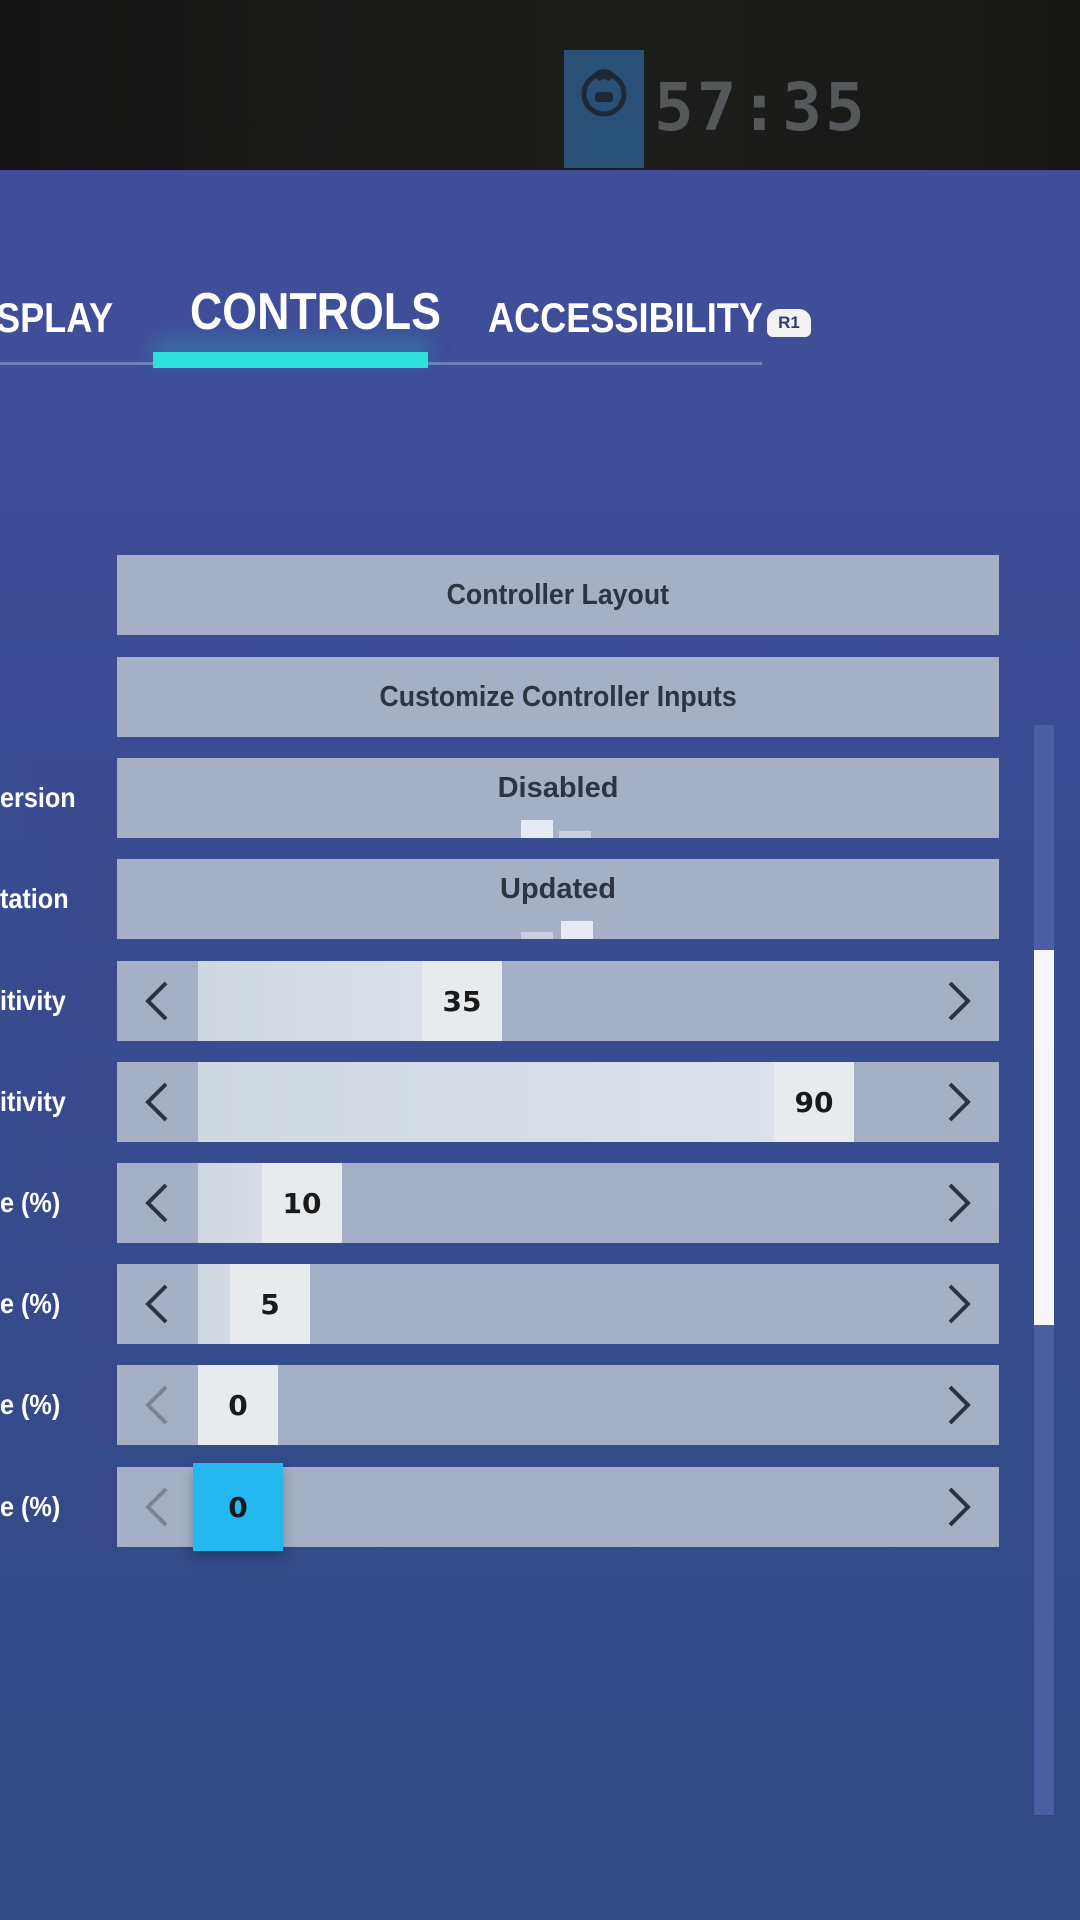  I want to click on r1-button-hint: R1, so click(789, 323).